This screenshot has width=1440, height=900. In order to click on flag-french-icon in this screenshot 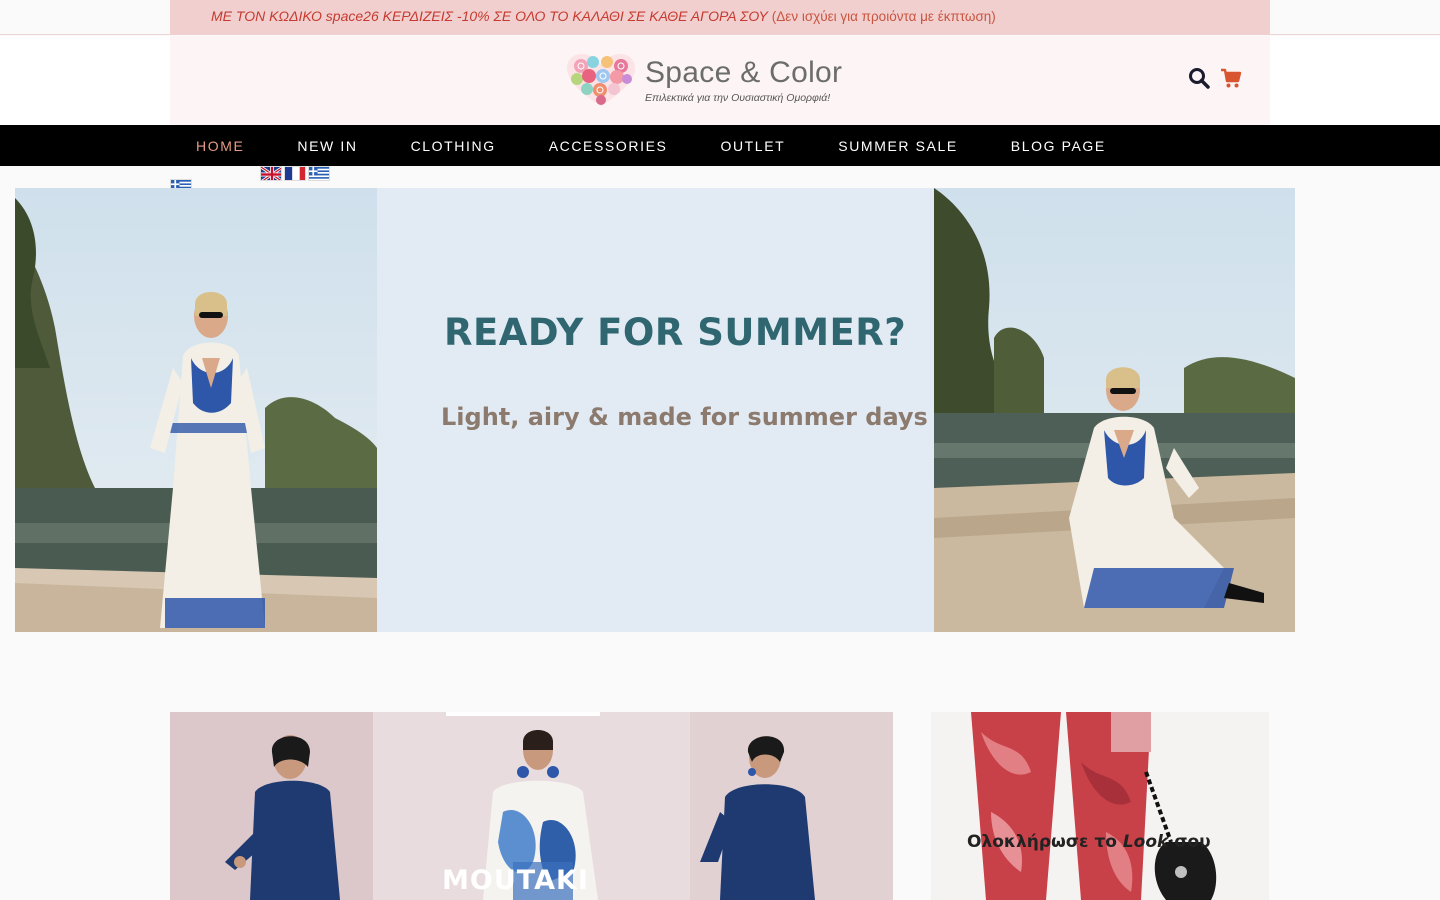, I will do `click(295, 173)`.